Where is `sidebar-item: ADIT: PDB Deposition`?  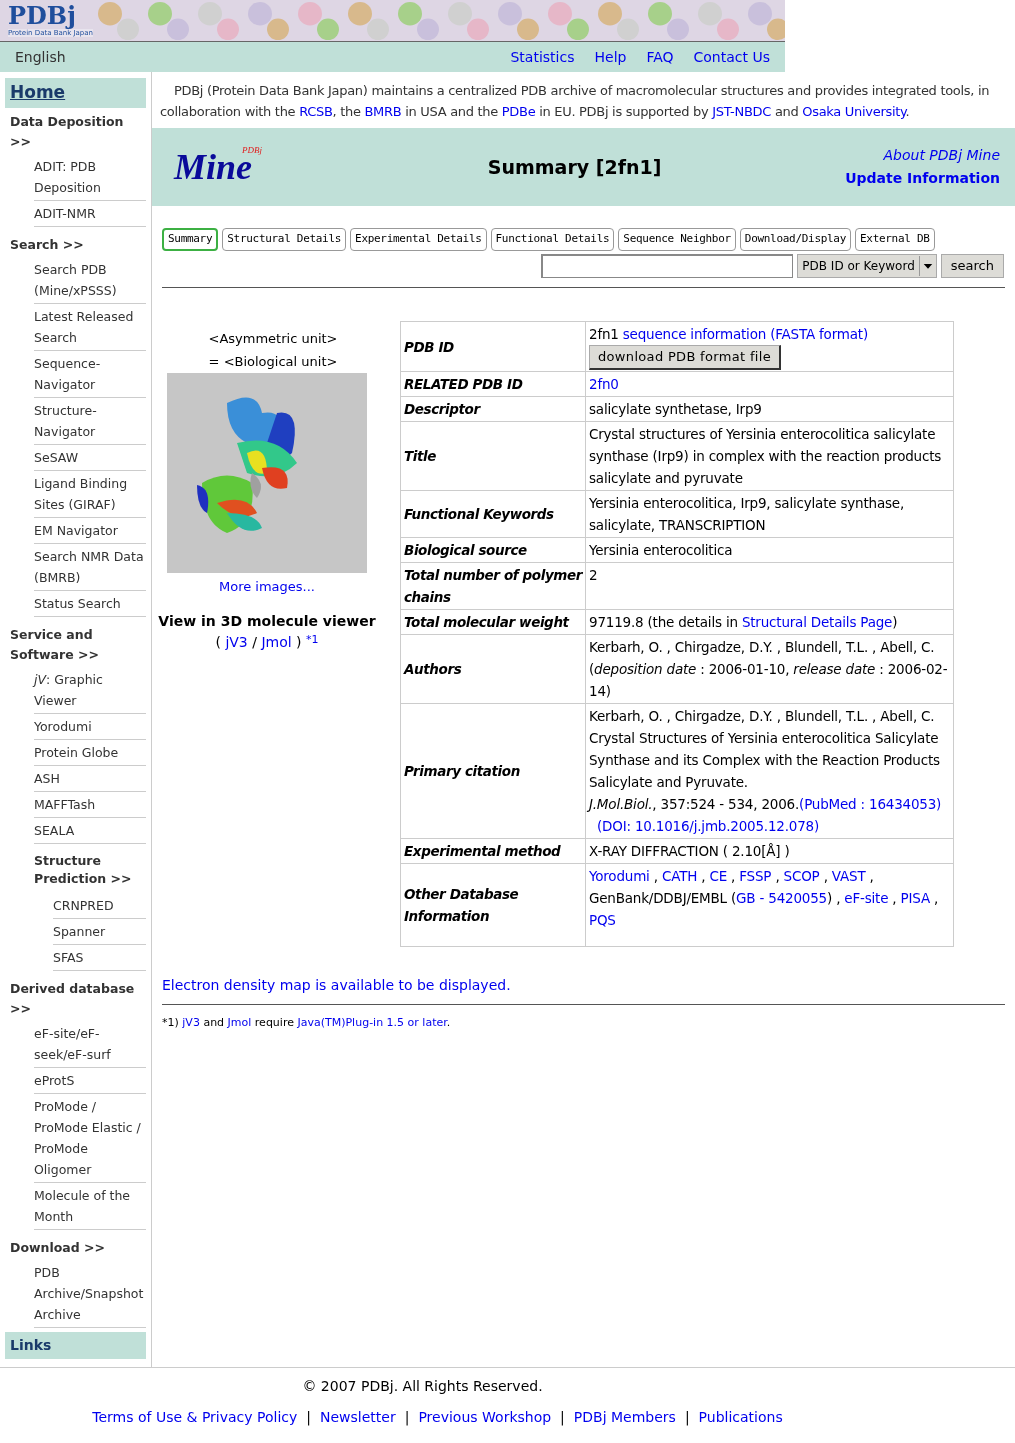 sidebar-item: ADIT: PDB Deposition is located at coordinates (90, 177).